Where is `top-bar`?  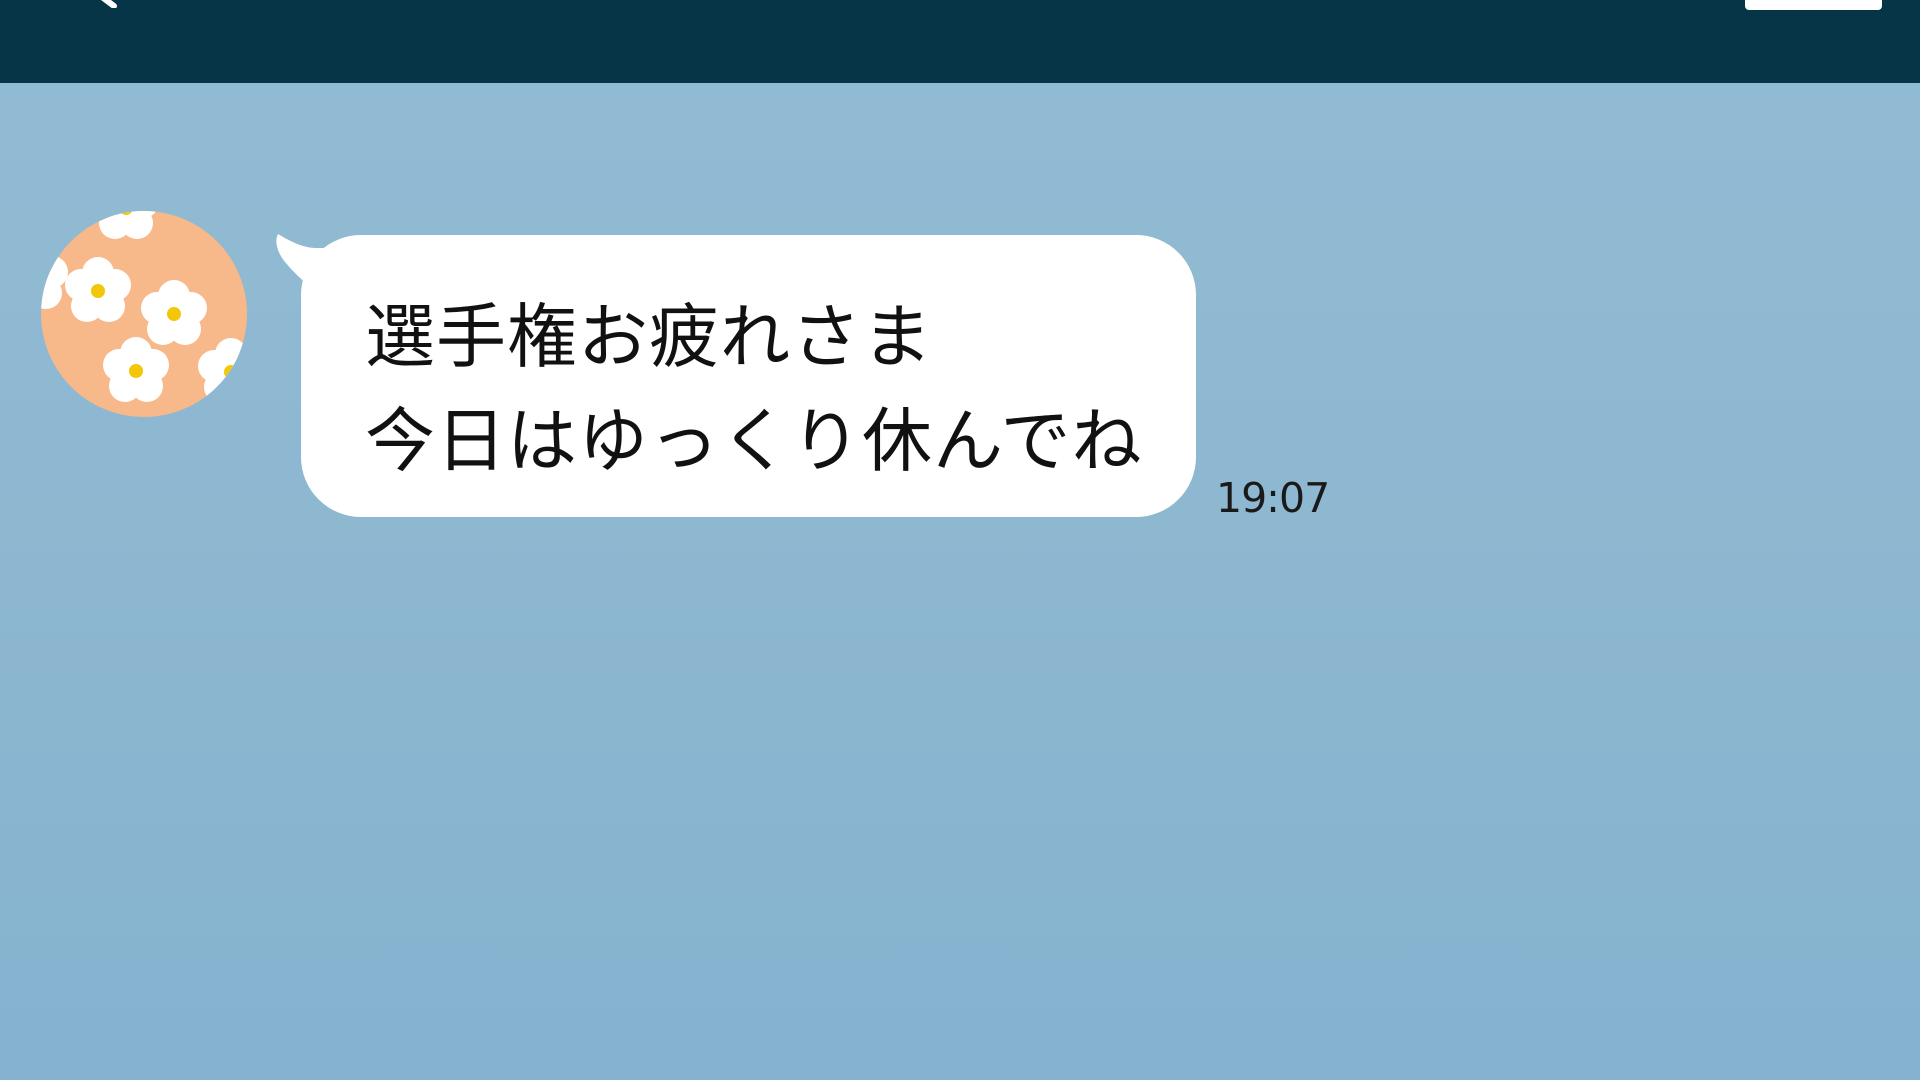
top-bar is located at coordinates (960, 41).